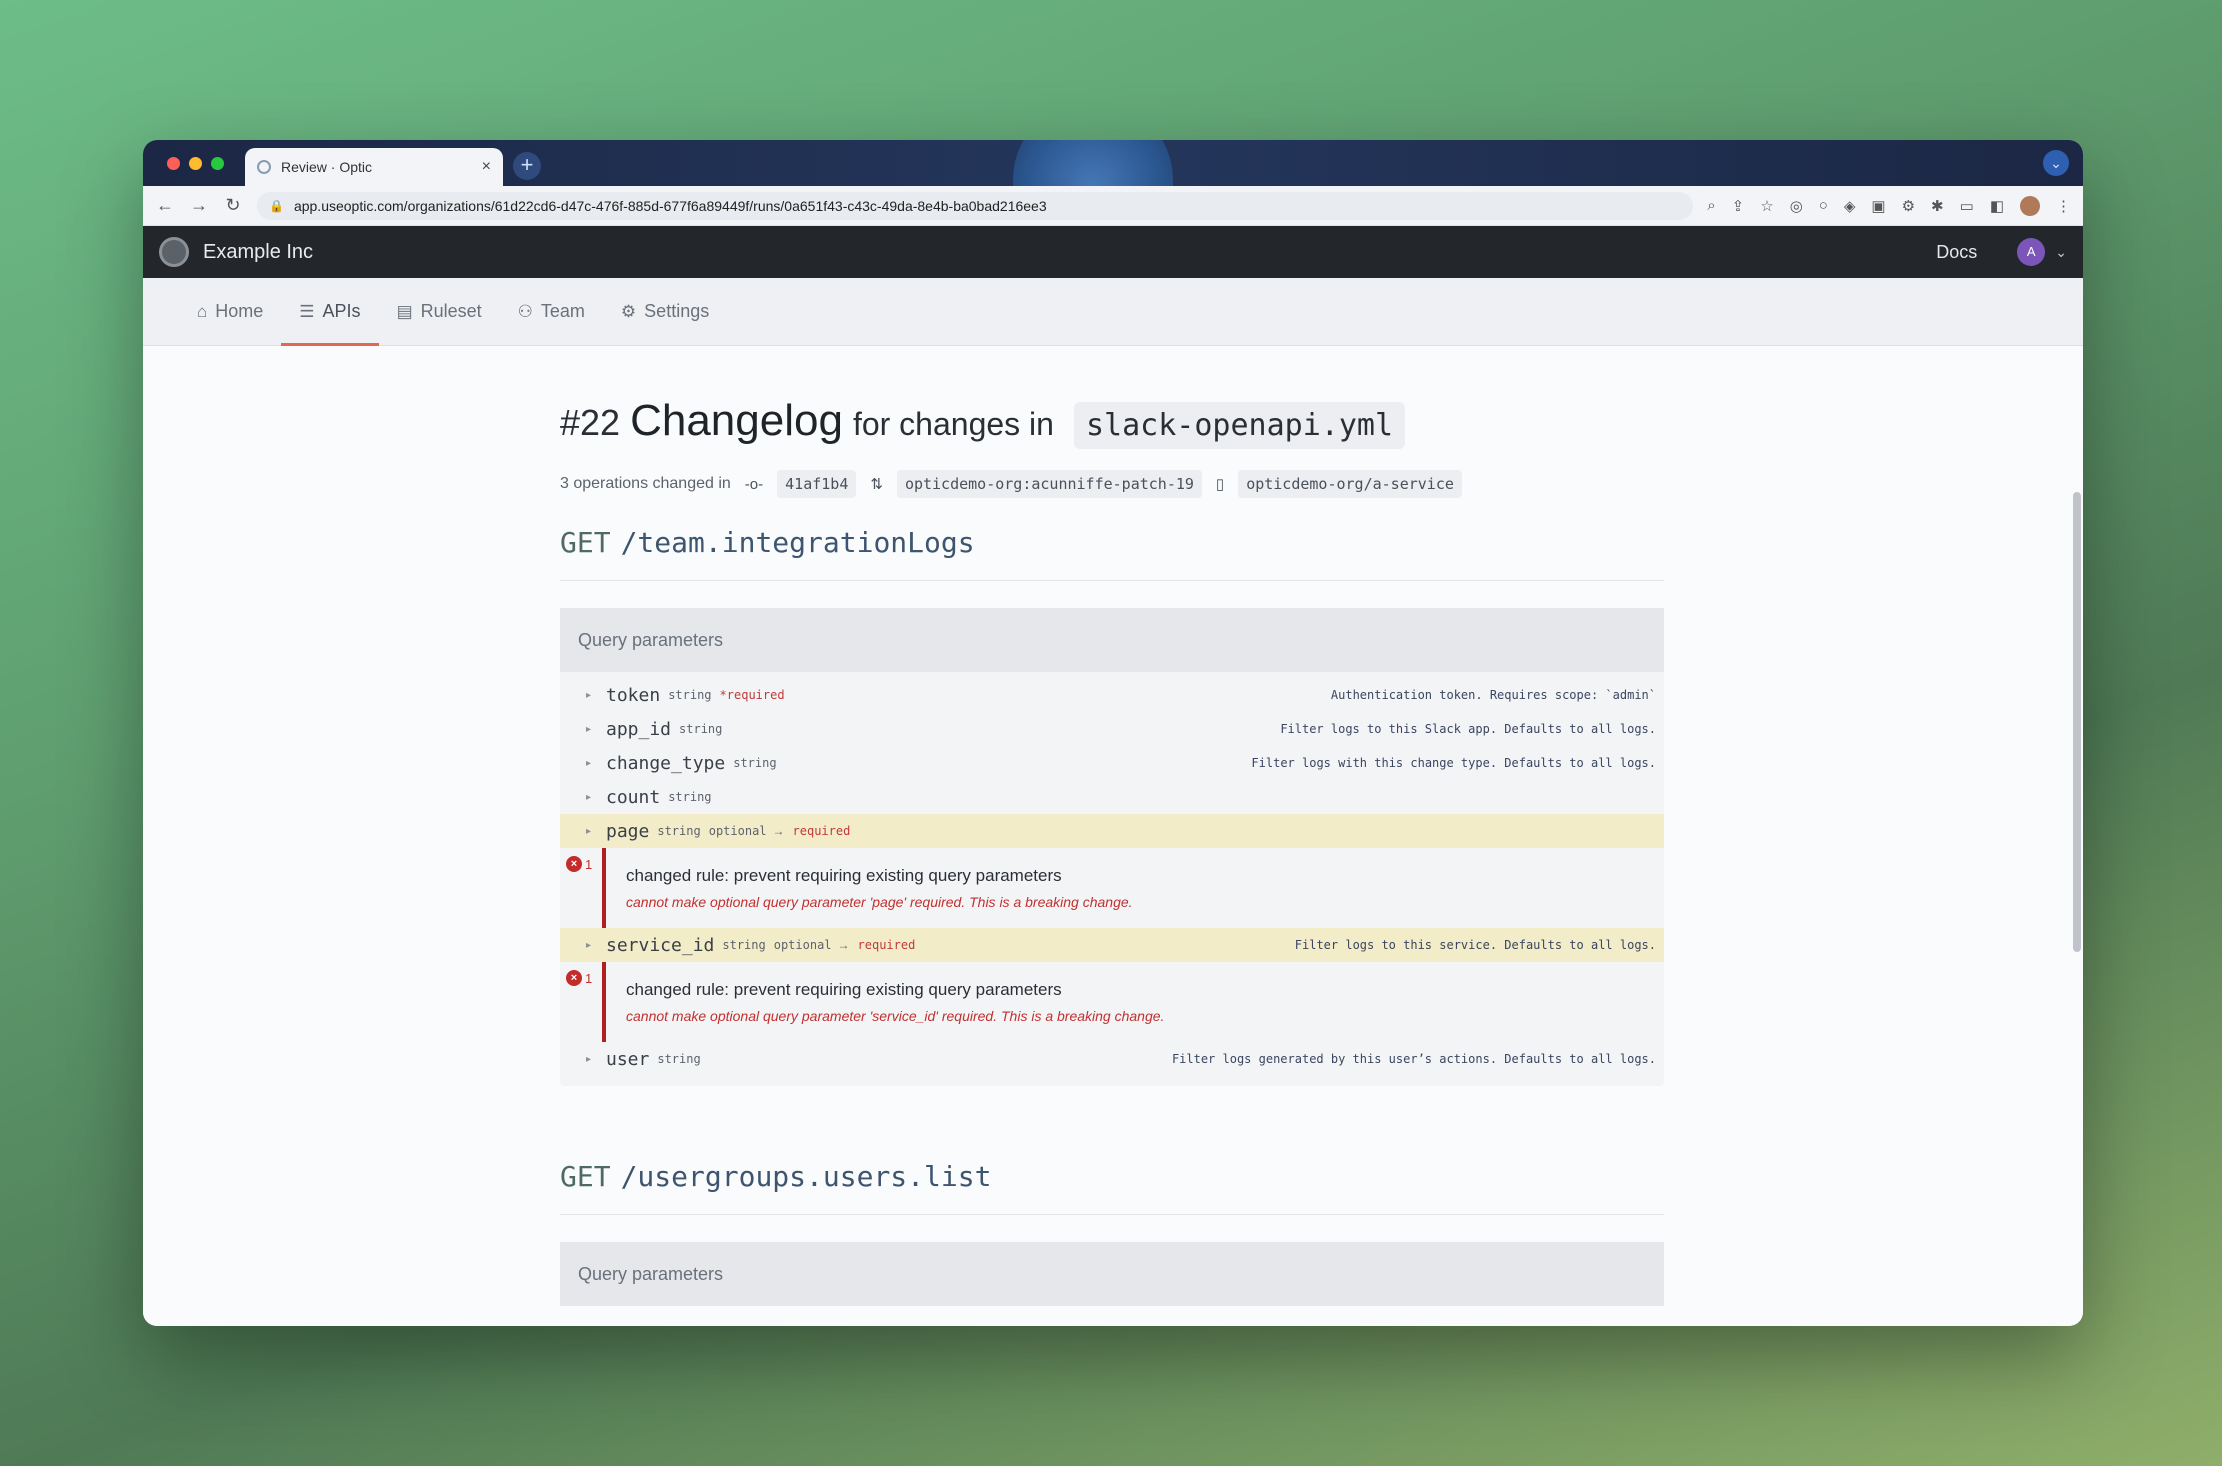 The height and width of the screenshot is (1466, 2222). What do you see at coordinates (767, 542) in the screenshot?
I see `endpoint-heading: GET/team.integrationLogs` at bounding box center [767, 542].